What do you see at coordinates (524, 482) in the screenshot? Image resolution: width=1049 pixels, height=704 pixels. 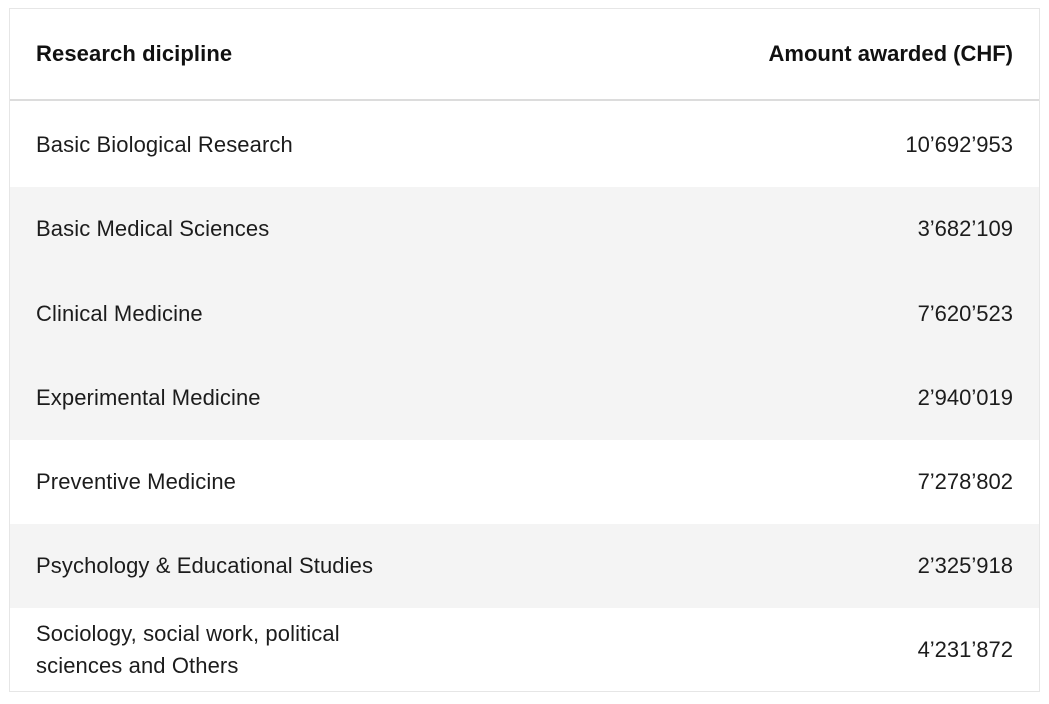 I see `table-row: Preventive Medicine 7’278’802` at bounding box center [524, 482].